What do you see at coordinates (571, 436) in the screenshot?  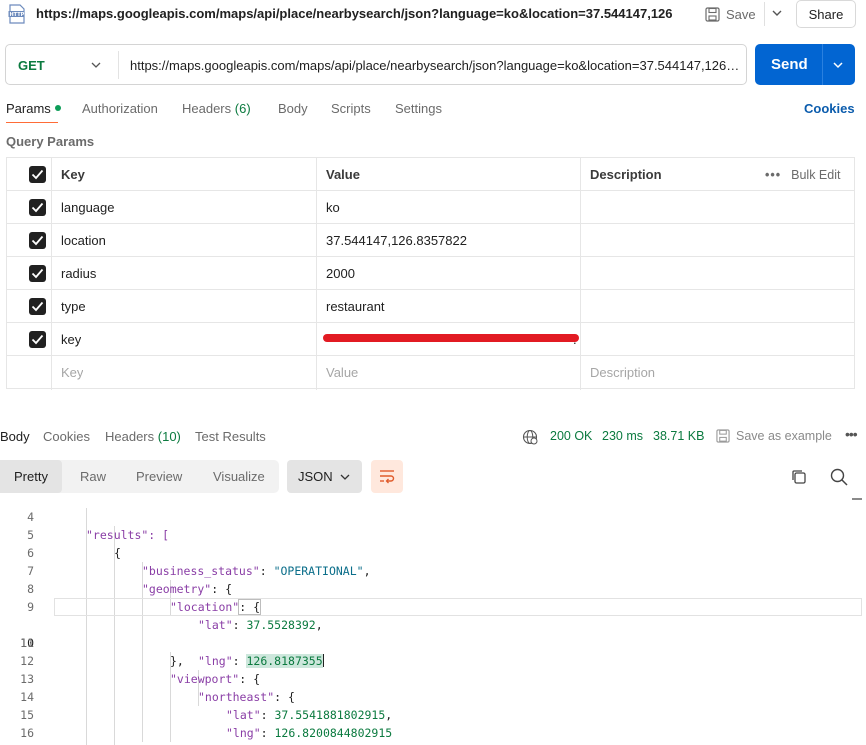 I see `status-code: 200 OK` at bounding box center [571, 436].